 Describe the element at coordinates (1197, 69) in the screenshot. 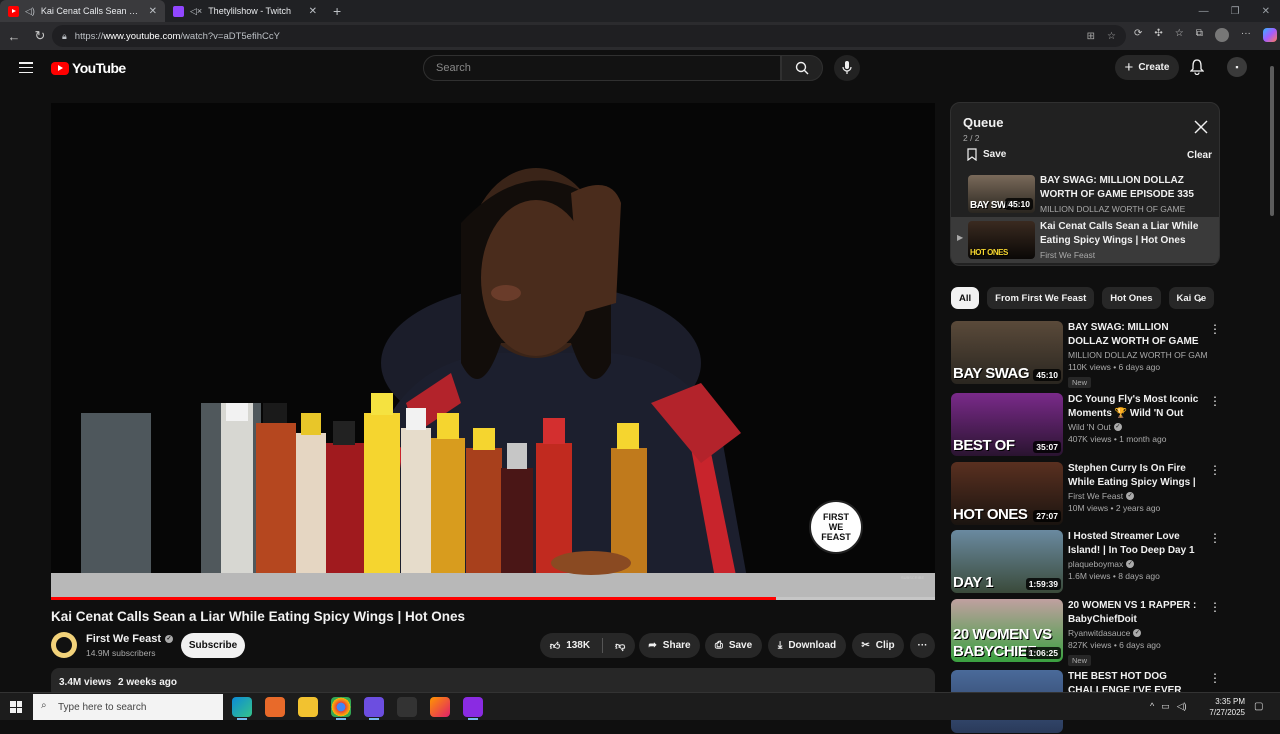

I see `notifications-button` at that location.